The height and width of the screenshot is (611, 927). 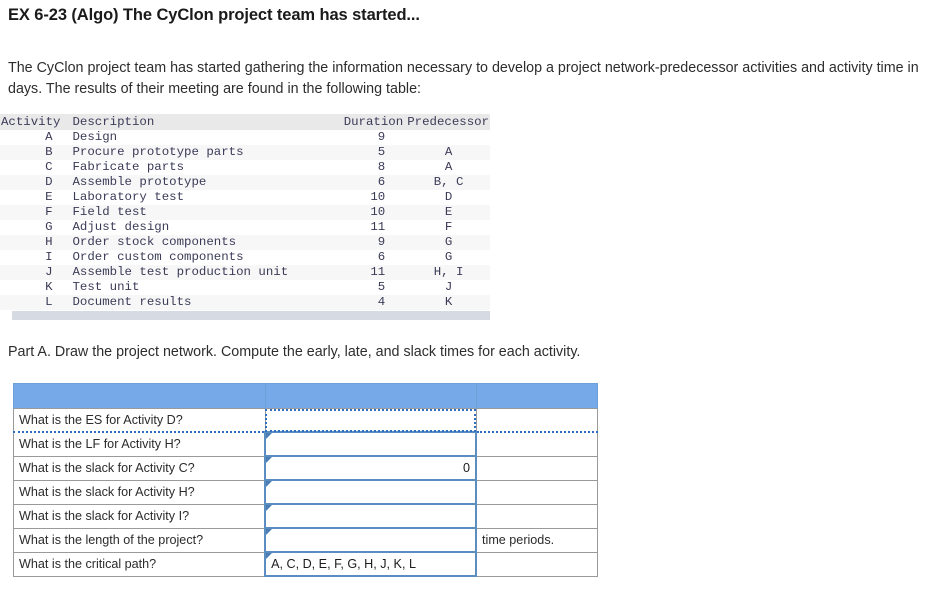 I want to click on cell-predecessor: D, so click(x=448, y=197).